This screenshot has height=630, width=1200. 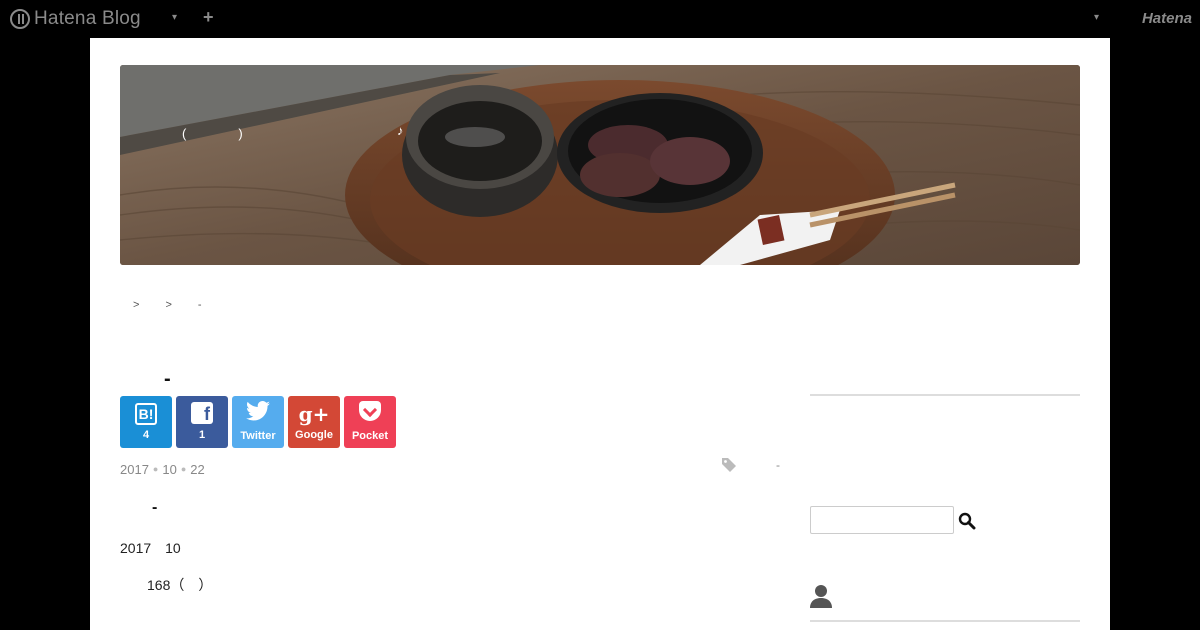 What do you see at coordinates (20, 19) in the screenshot?
I see `hatena-logo-icon` at bounding box center [20, 19].